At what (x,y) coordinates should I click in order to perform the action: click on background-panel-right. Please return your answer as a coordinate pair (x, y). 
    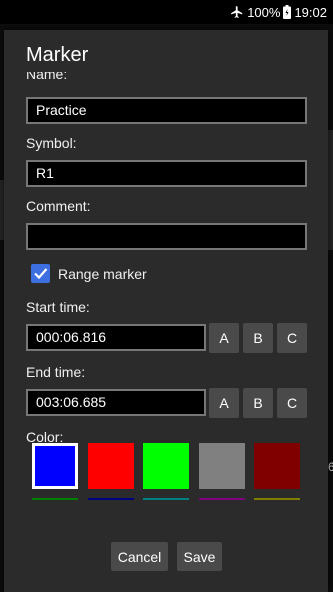
    Looking at the image, I should click on (330, 190).